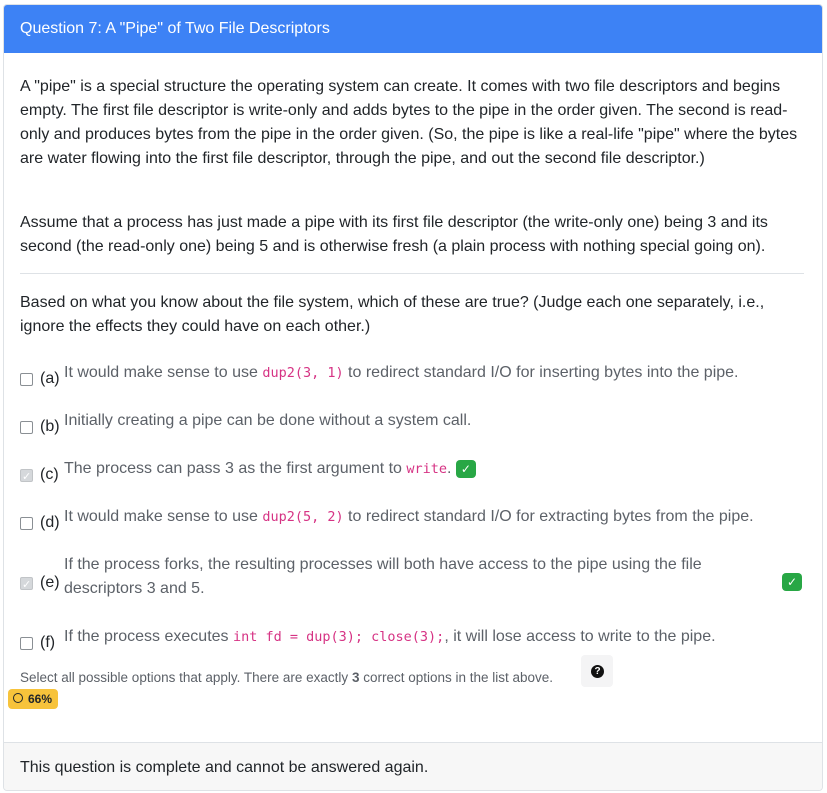 The image size is (827, 793). I want to click on option-f-checkbox, so click(26, 643).